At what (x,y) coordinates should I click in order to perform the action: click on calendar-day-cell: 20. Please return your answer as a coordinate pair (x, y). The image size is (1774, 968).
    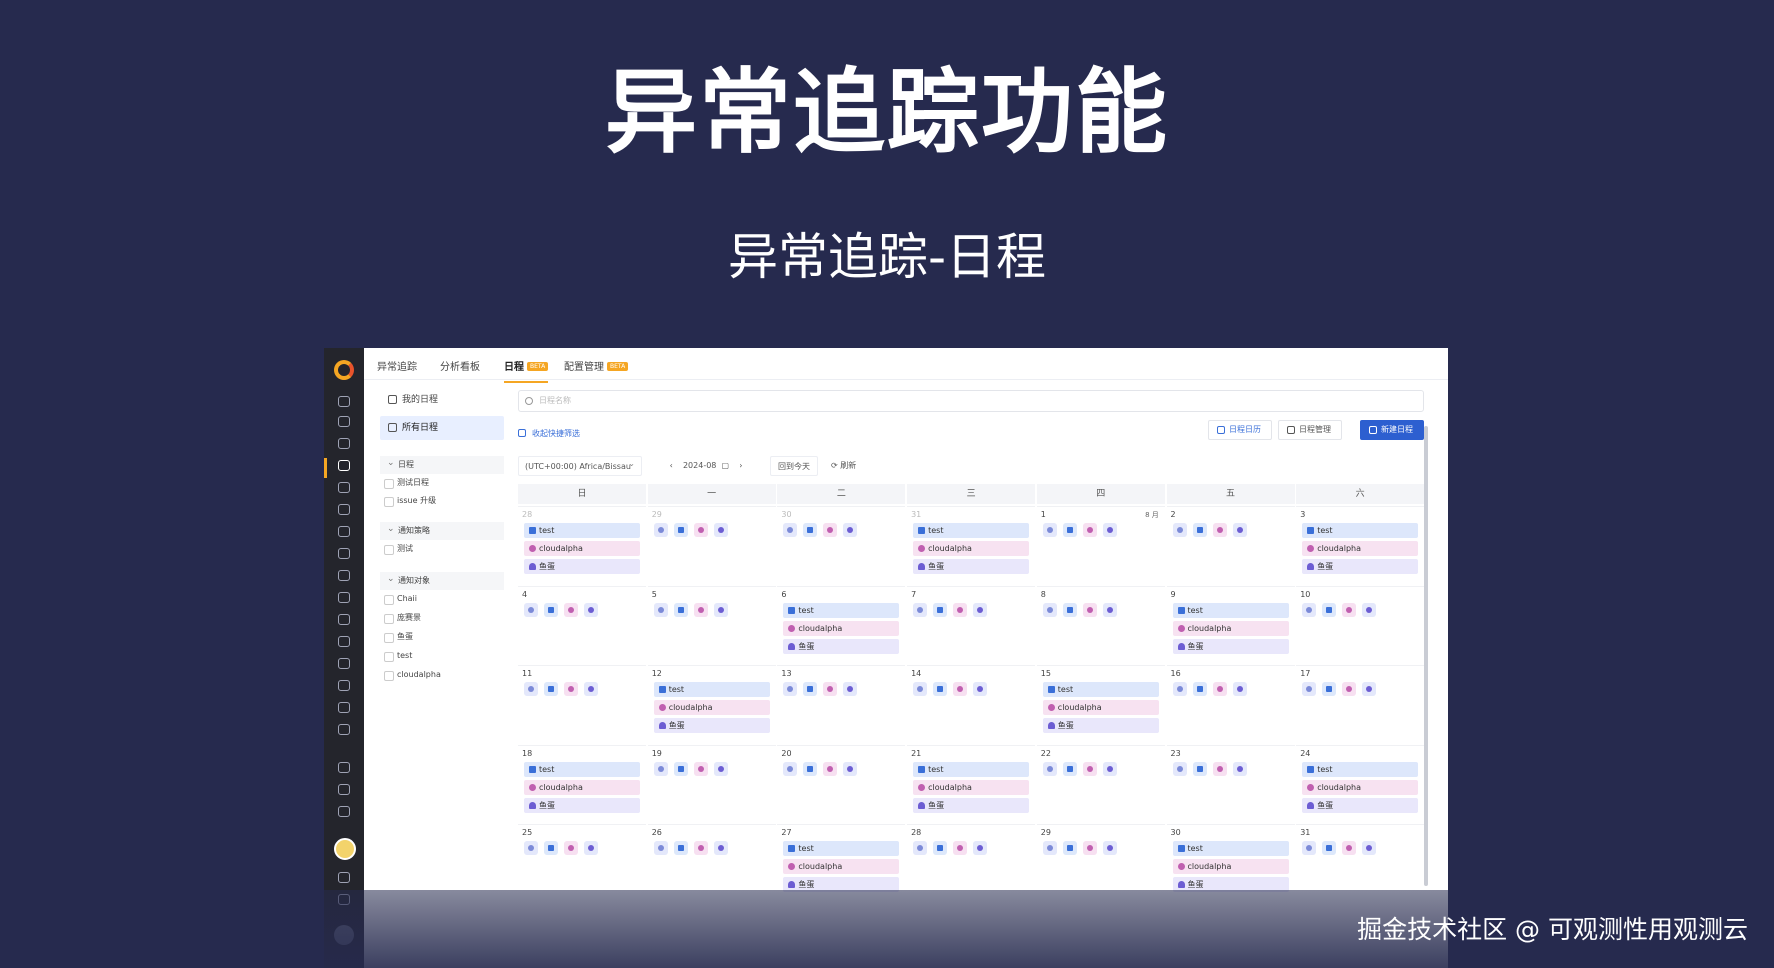
    Looking at the image, I should click on (841, 784).